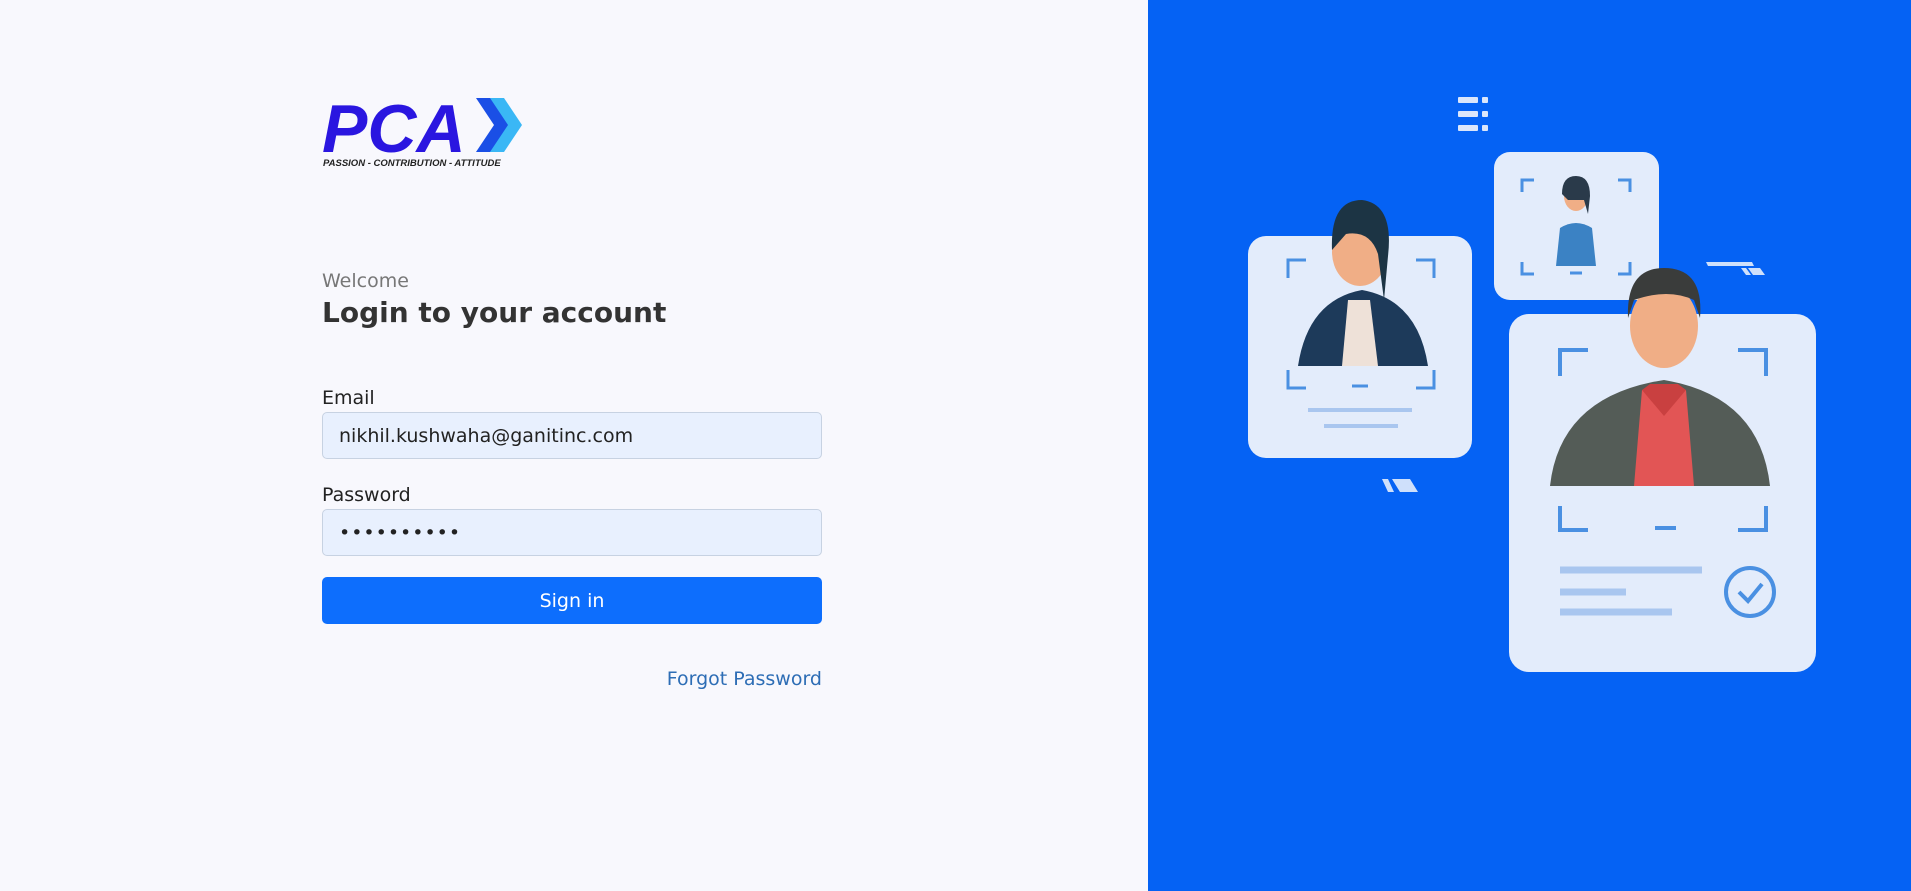 This screenshot has height=891, width=1911. What do you see at coordinates (494, 312) in the screenshot?
I see `page-title: Login to your account` at bounding box center [494, 312].